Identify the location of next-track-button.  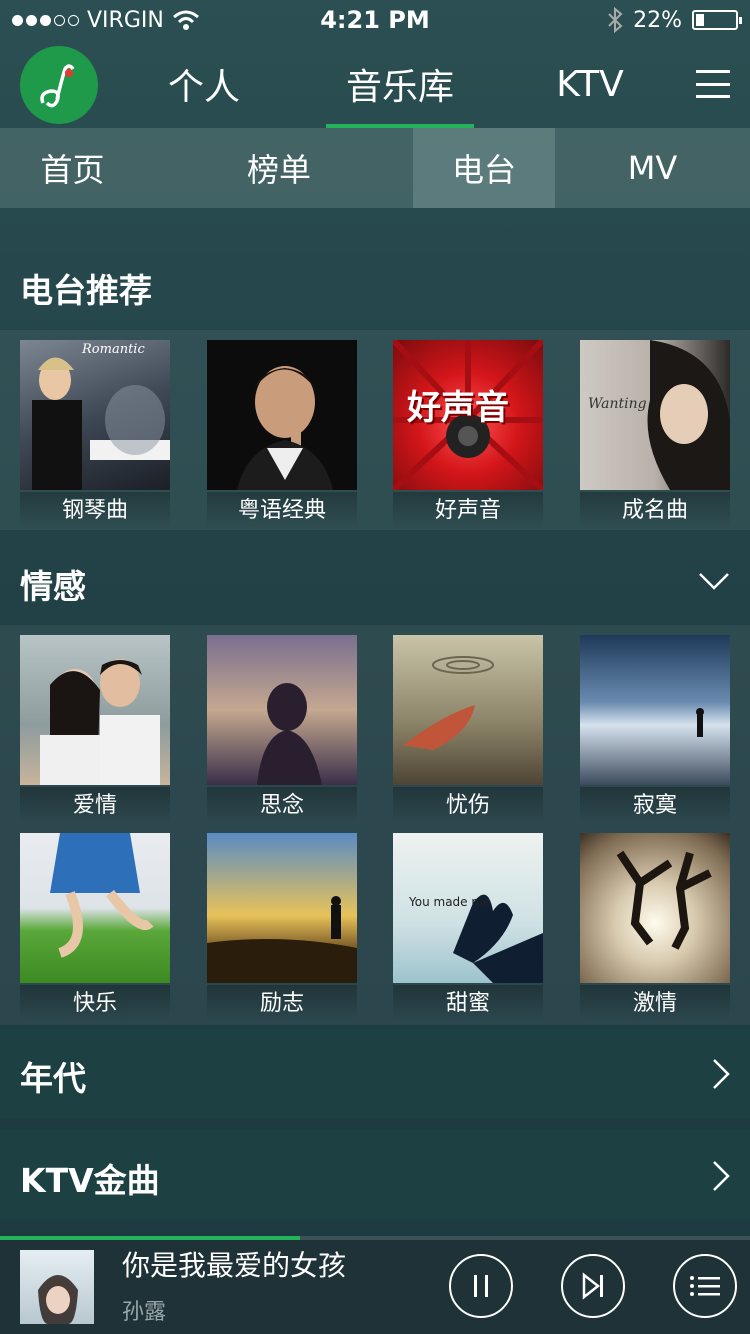
(593, 1286).